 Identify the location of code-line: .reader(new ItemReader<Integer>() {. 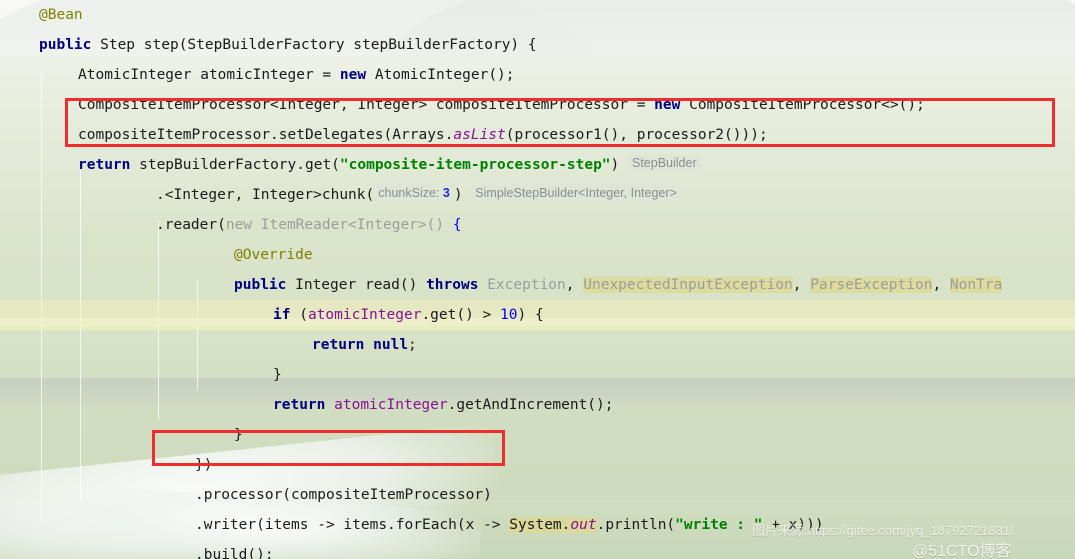
(537, 225).